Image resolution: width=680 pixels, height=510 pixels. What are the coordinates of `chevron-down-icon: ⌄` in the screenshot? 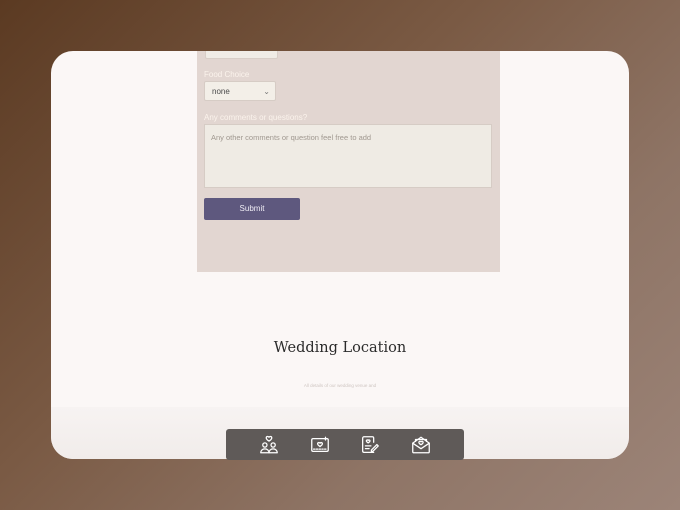 It's located at (266, 91).